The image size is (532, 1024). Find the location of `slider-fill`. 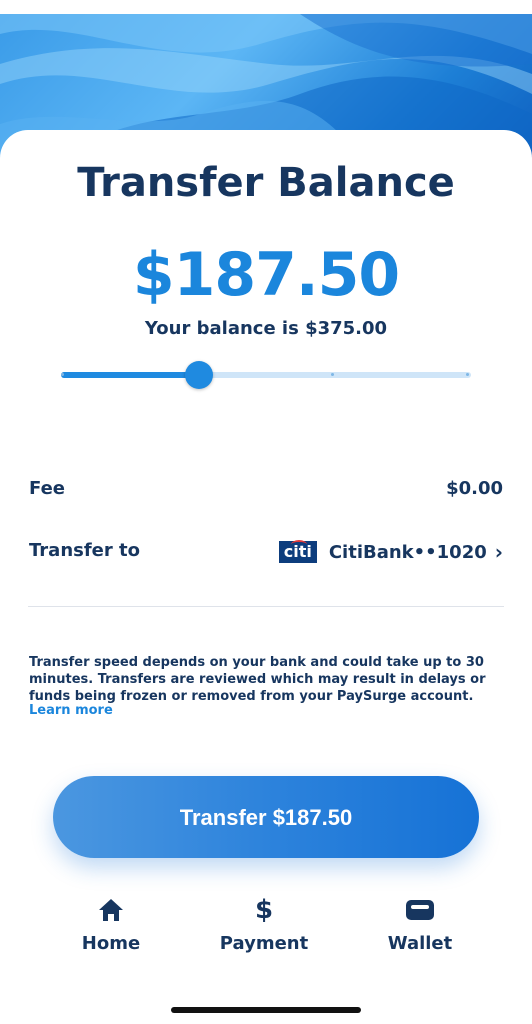

slider-fill is located at coordinates (130, 375).